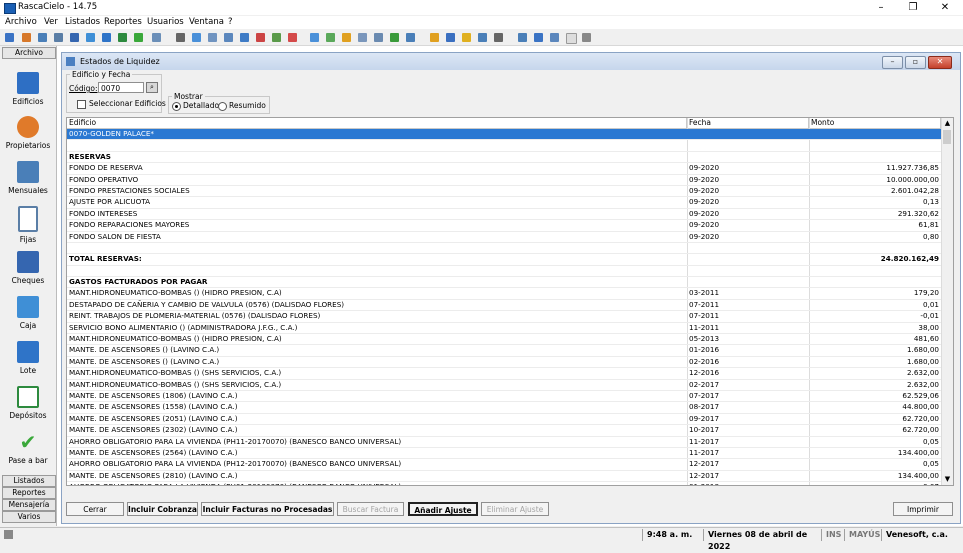  What do you see at coordinates (554, 37) in the screenshot?
I see `toolbar-notes-icon` at bounding box center [554, 37].